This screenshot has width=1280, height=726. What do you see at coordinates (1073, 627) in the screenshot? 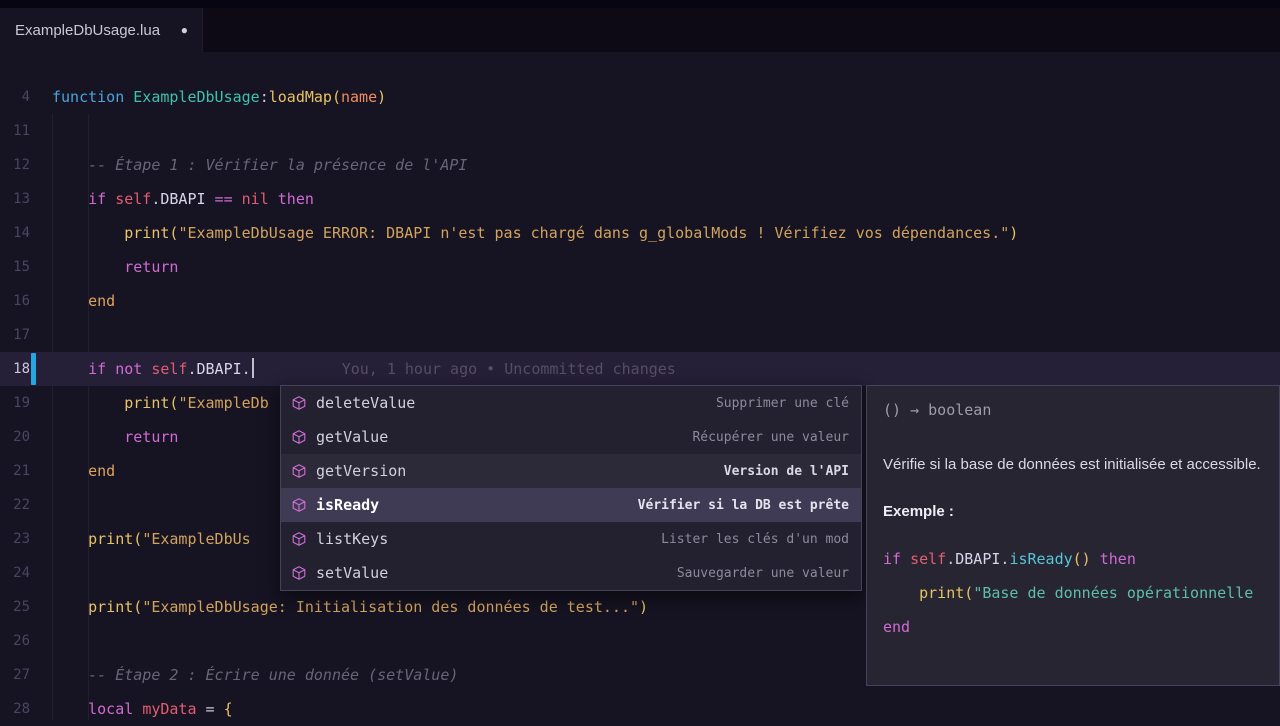
I see `doc-code-line: end` at bounding box center [1073, 627].